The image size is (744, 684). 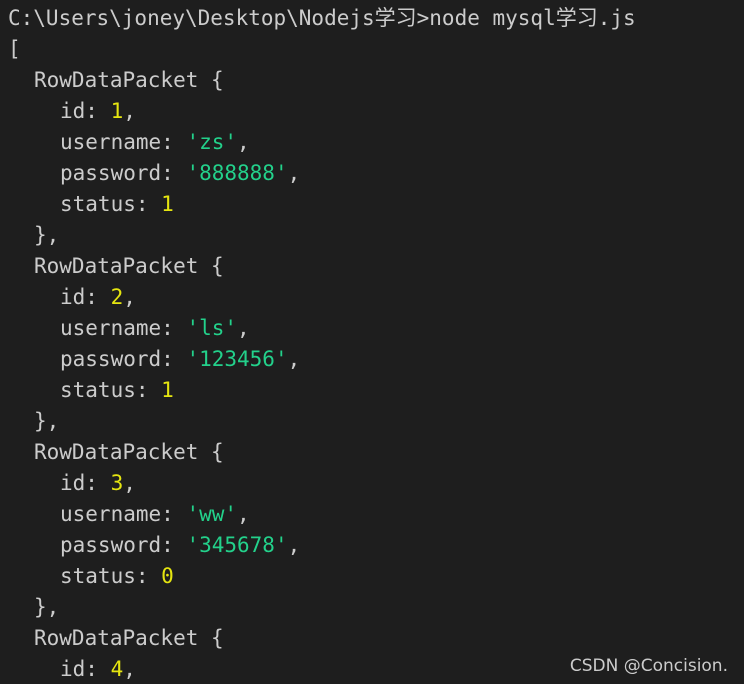 I want to click on record-field-id: id: 2,, so click(x=72, y=297).